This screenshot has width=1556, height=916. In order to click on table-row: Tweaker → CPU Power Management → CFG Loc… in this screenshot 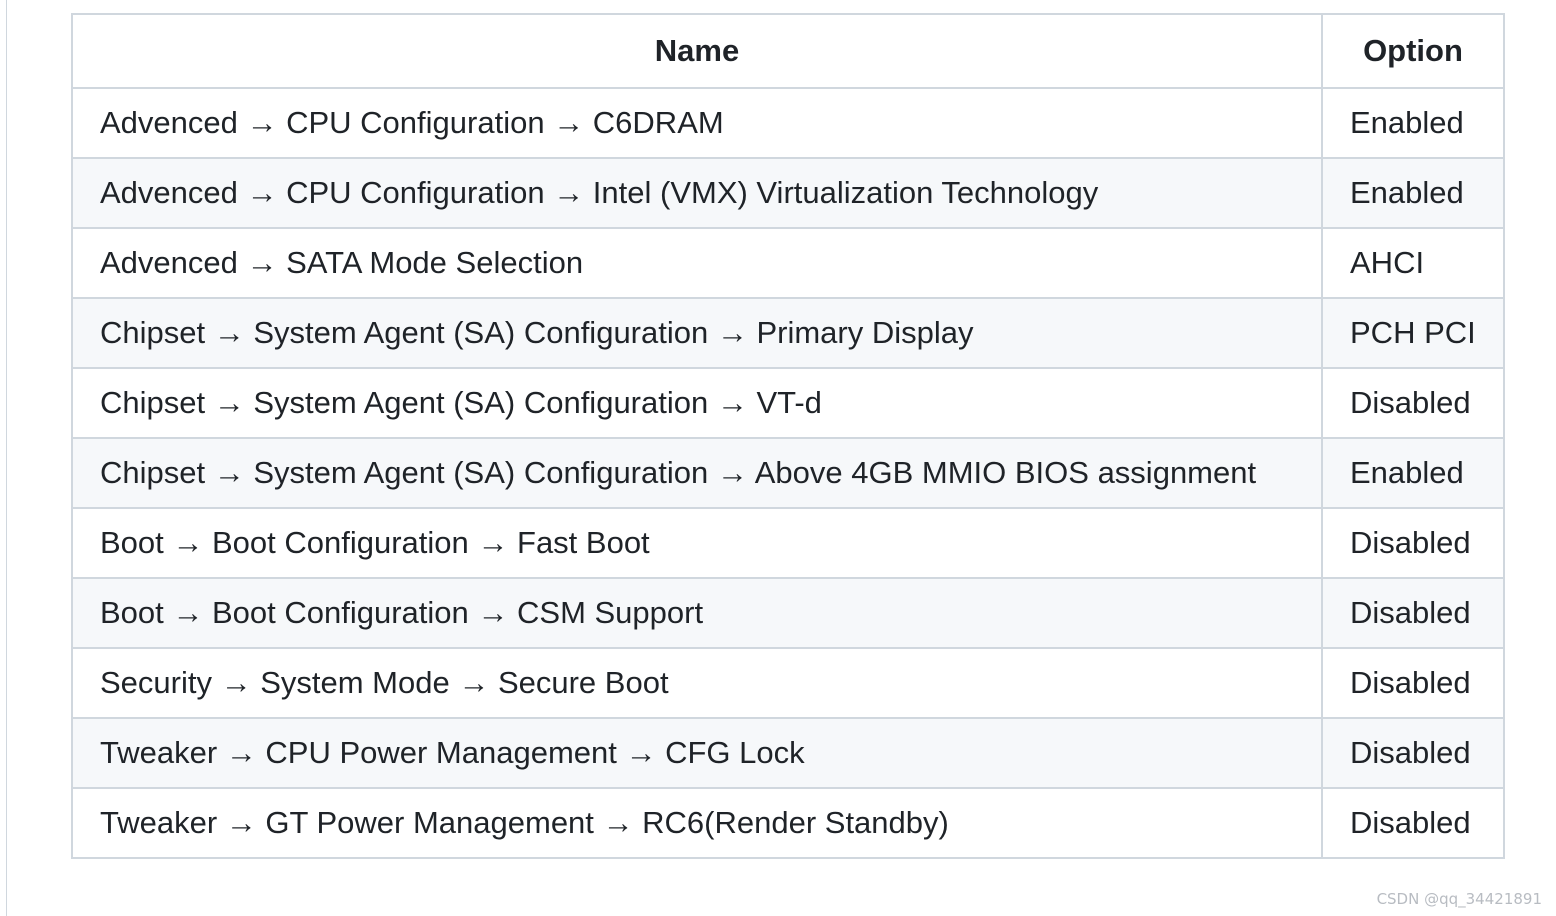, I will do `click(788, 753)`.